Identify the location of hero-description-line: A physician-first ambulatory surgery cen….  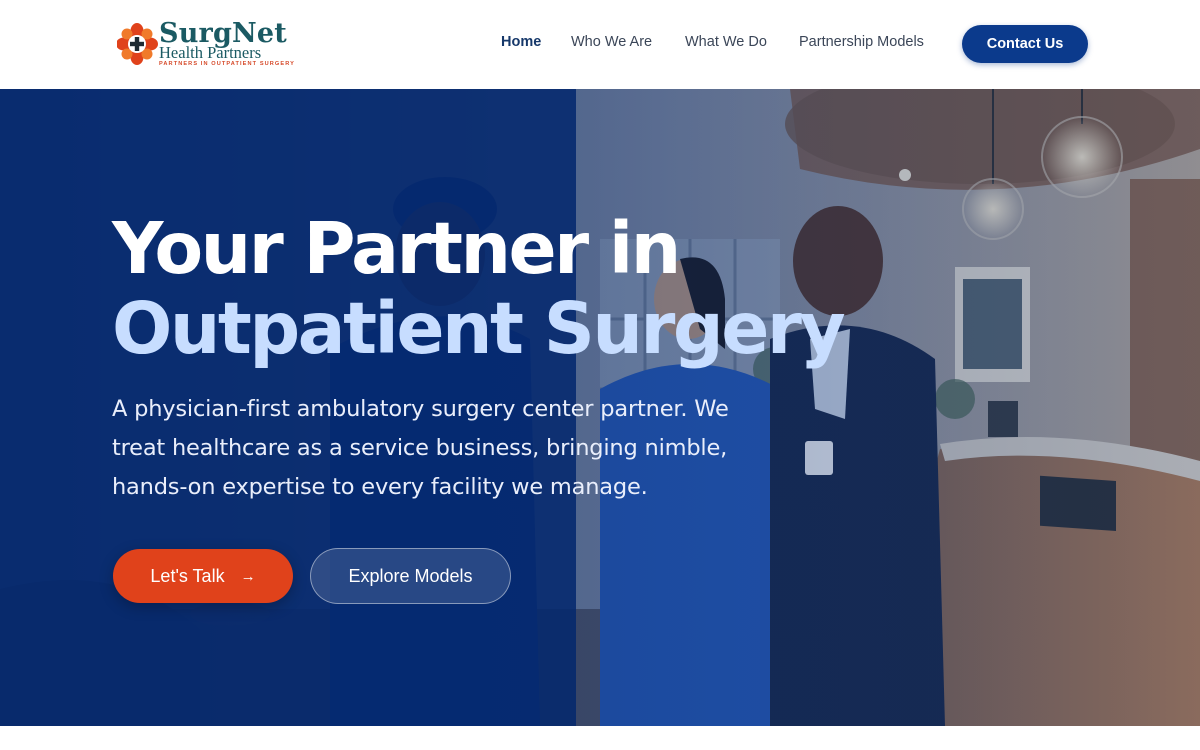
(420, 409).